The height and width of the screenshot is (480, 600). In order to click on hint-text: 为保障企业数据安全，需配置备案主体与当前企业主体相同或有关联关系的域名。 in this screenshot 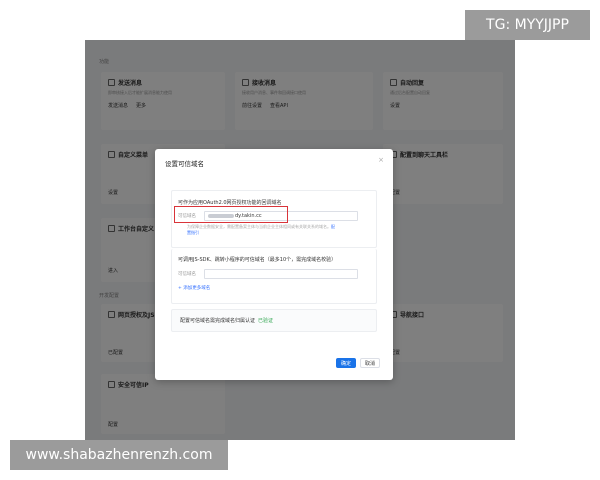, I will do `click(259, 226)`.